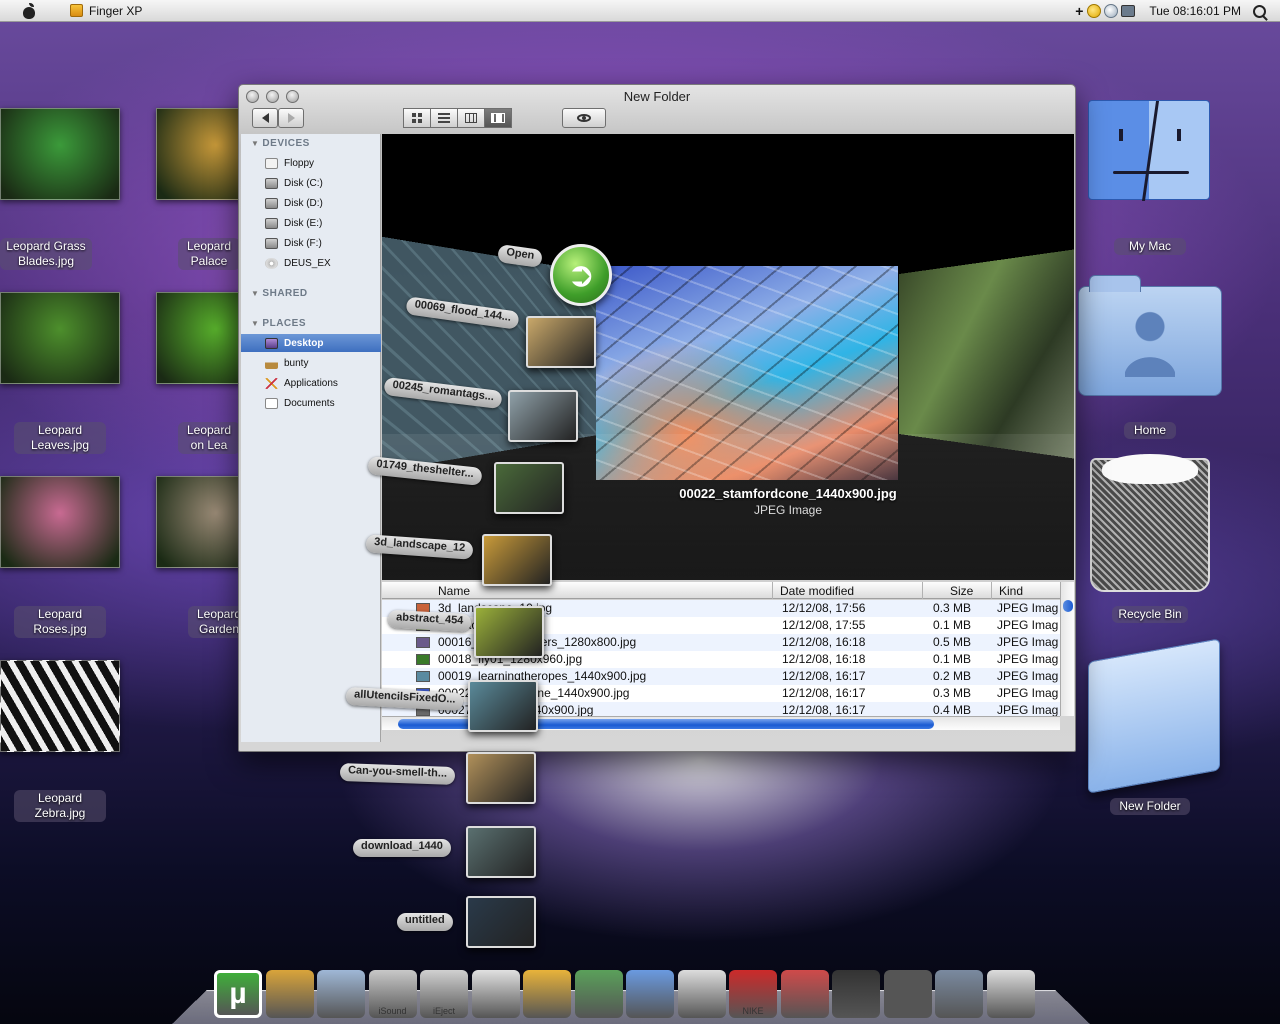 This screenshot has height=1024, width=1280. I want to click on sidebar-item-disk-d: Disk (D:), so click(311, 203).